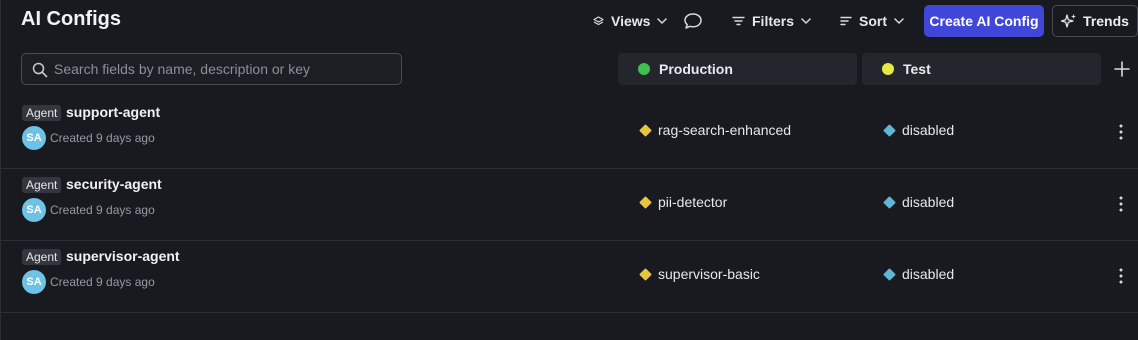  I want to click on search-icon, so click(40, 70).